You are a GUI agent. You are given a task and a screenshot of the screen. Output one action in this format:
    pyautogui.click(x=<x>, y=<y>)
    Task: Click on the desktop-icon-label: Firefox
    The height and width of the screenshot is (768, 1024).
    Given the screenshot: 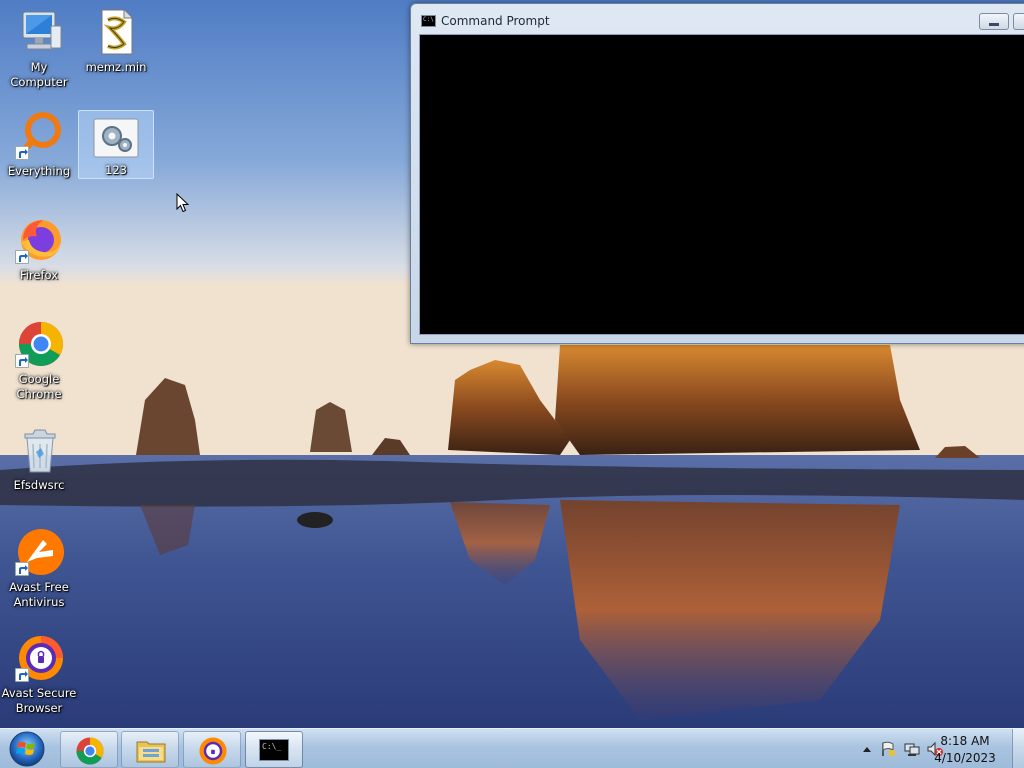 What is the action you would take?
    pyautogui.click(x=39, y=275)
    